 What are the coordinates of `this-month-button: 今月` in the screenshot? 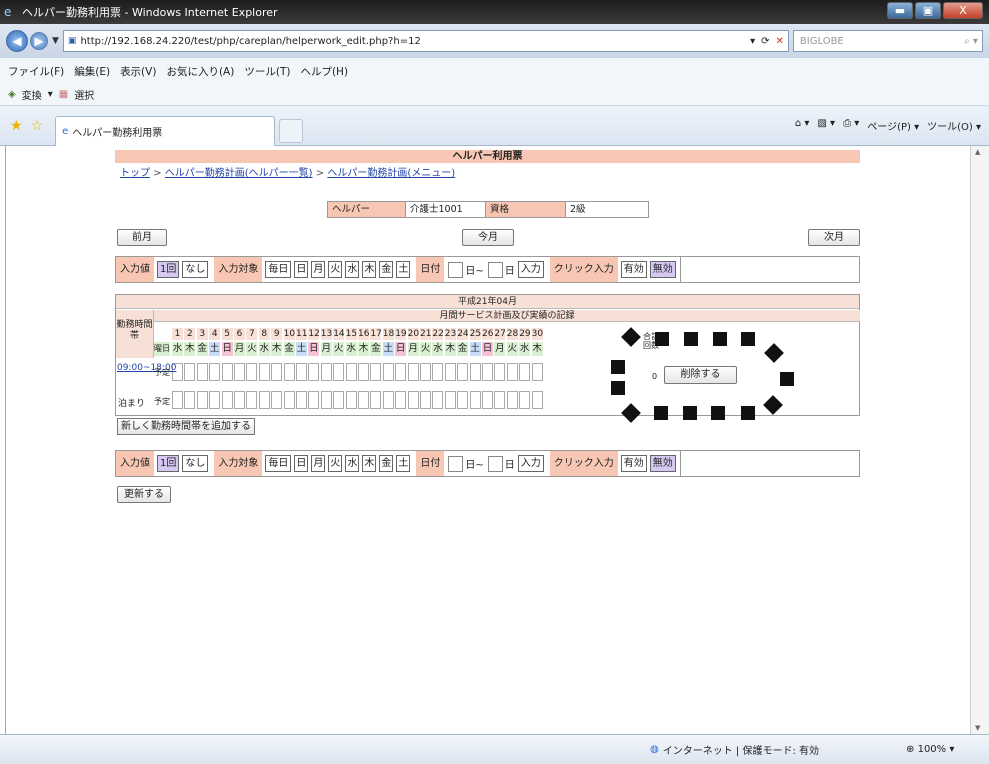 It's located at (488, 237).